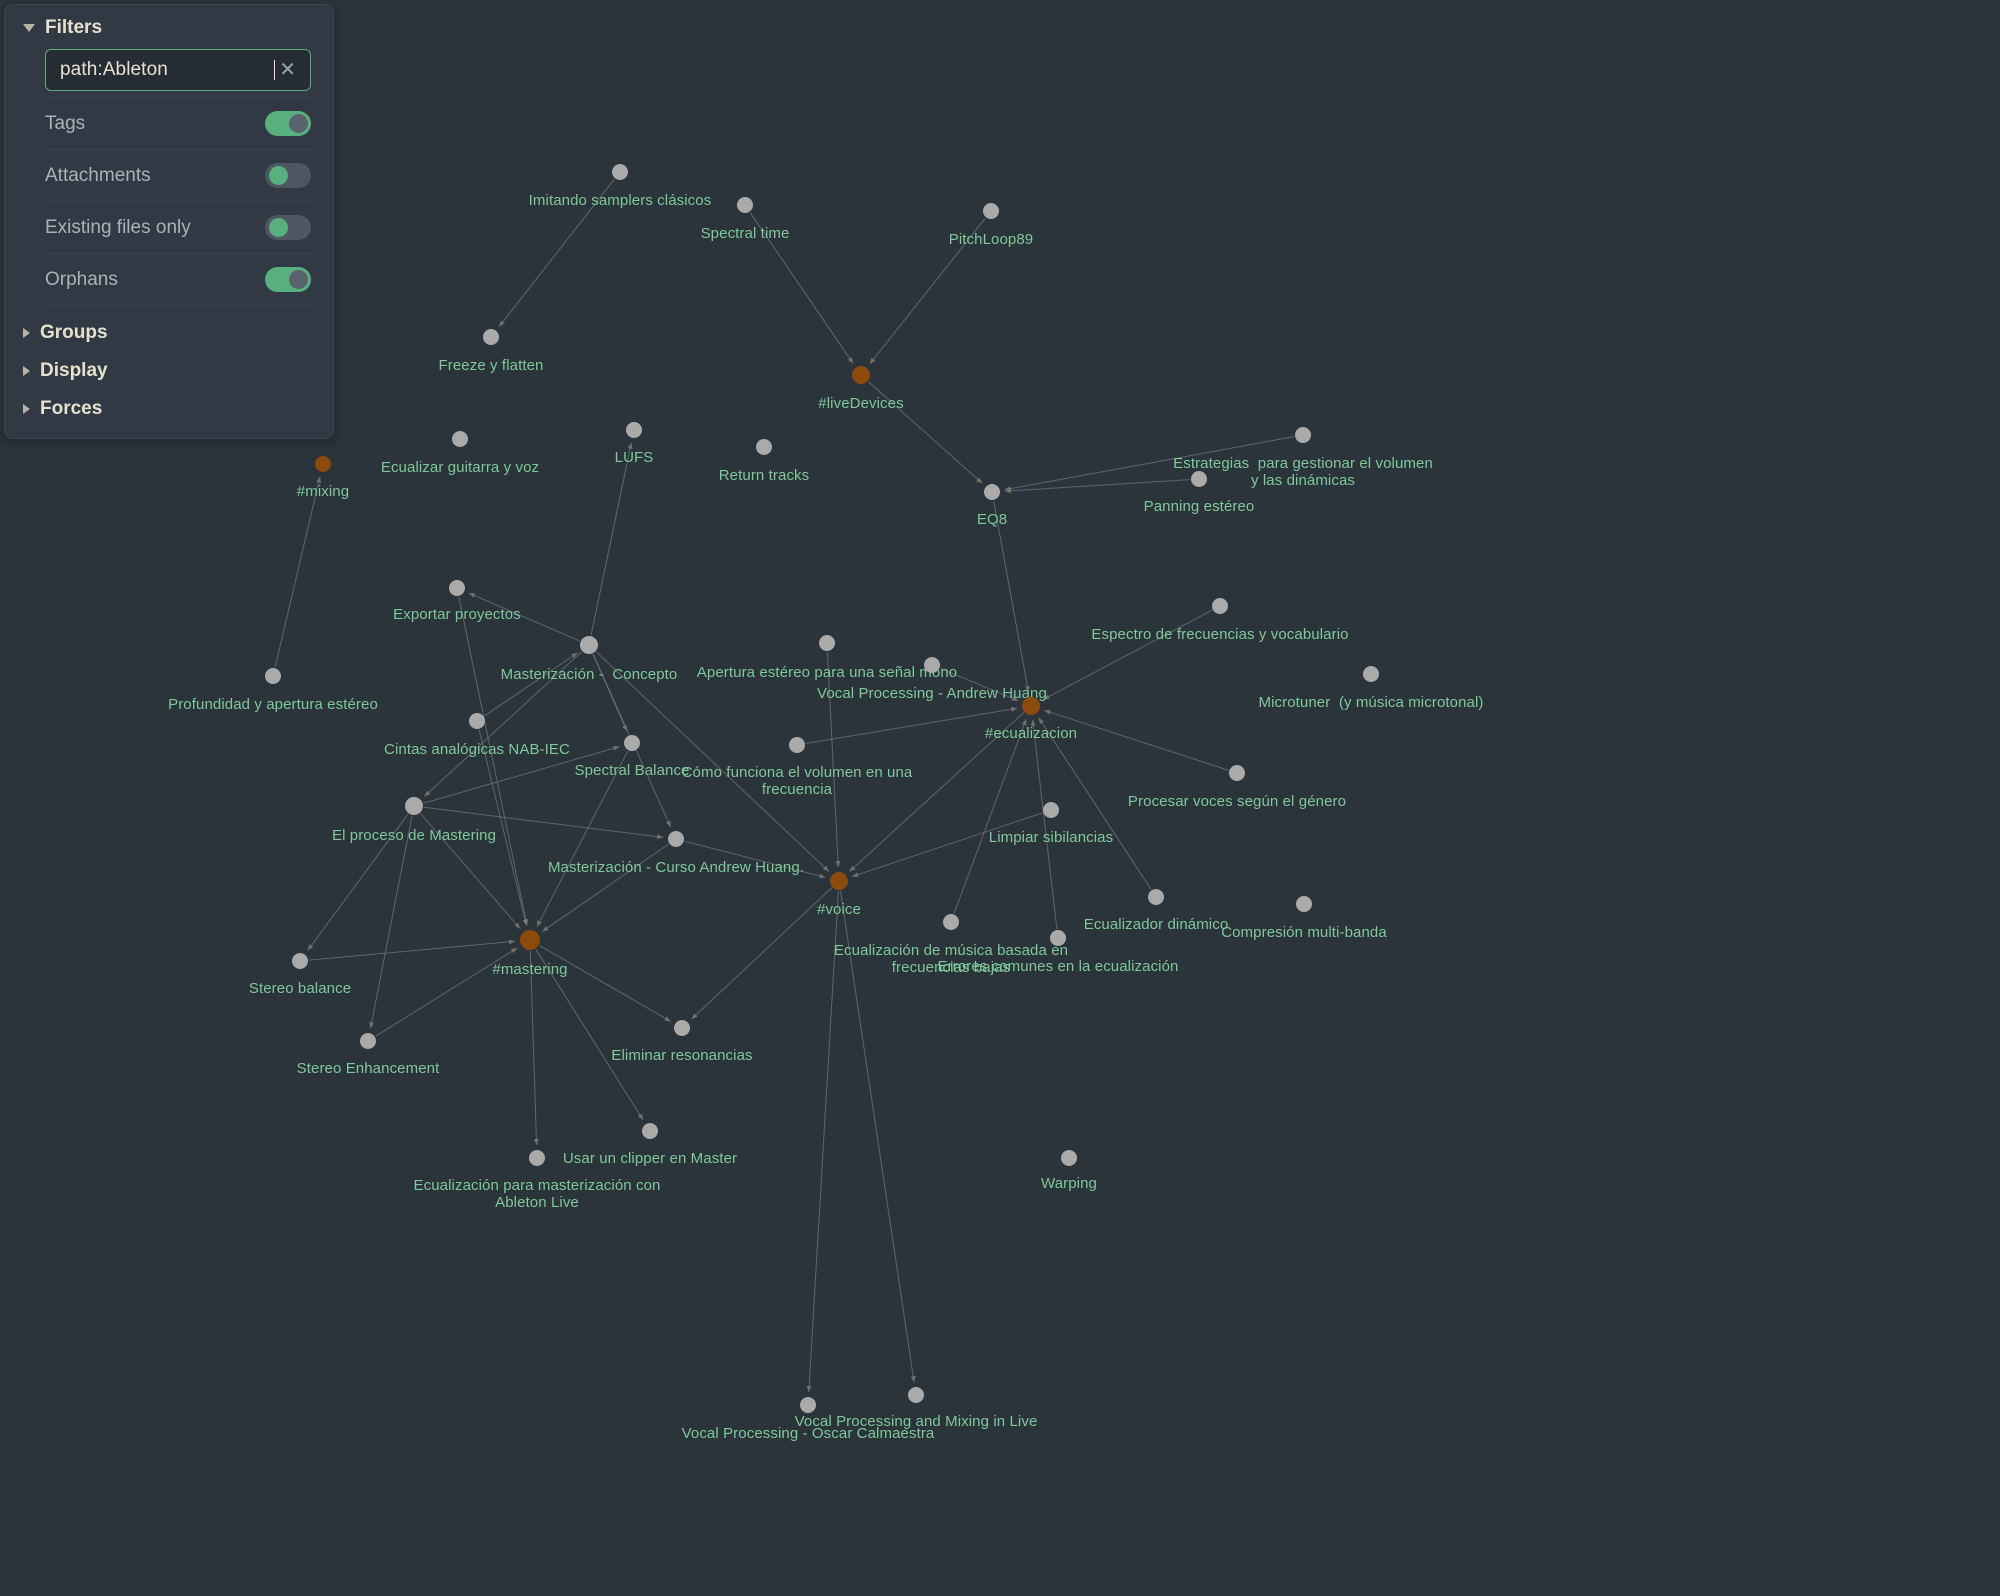 This screenshot has height=1596, width=2000. Describe the element at coordinates (118, 227) in the screenshot. I see `toggle-label: Existing files only` at that location.